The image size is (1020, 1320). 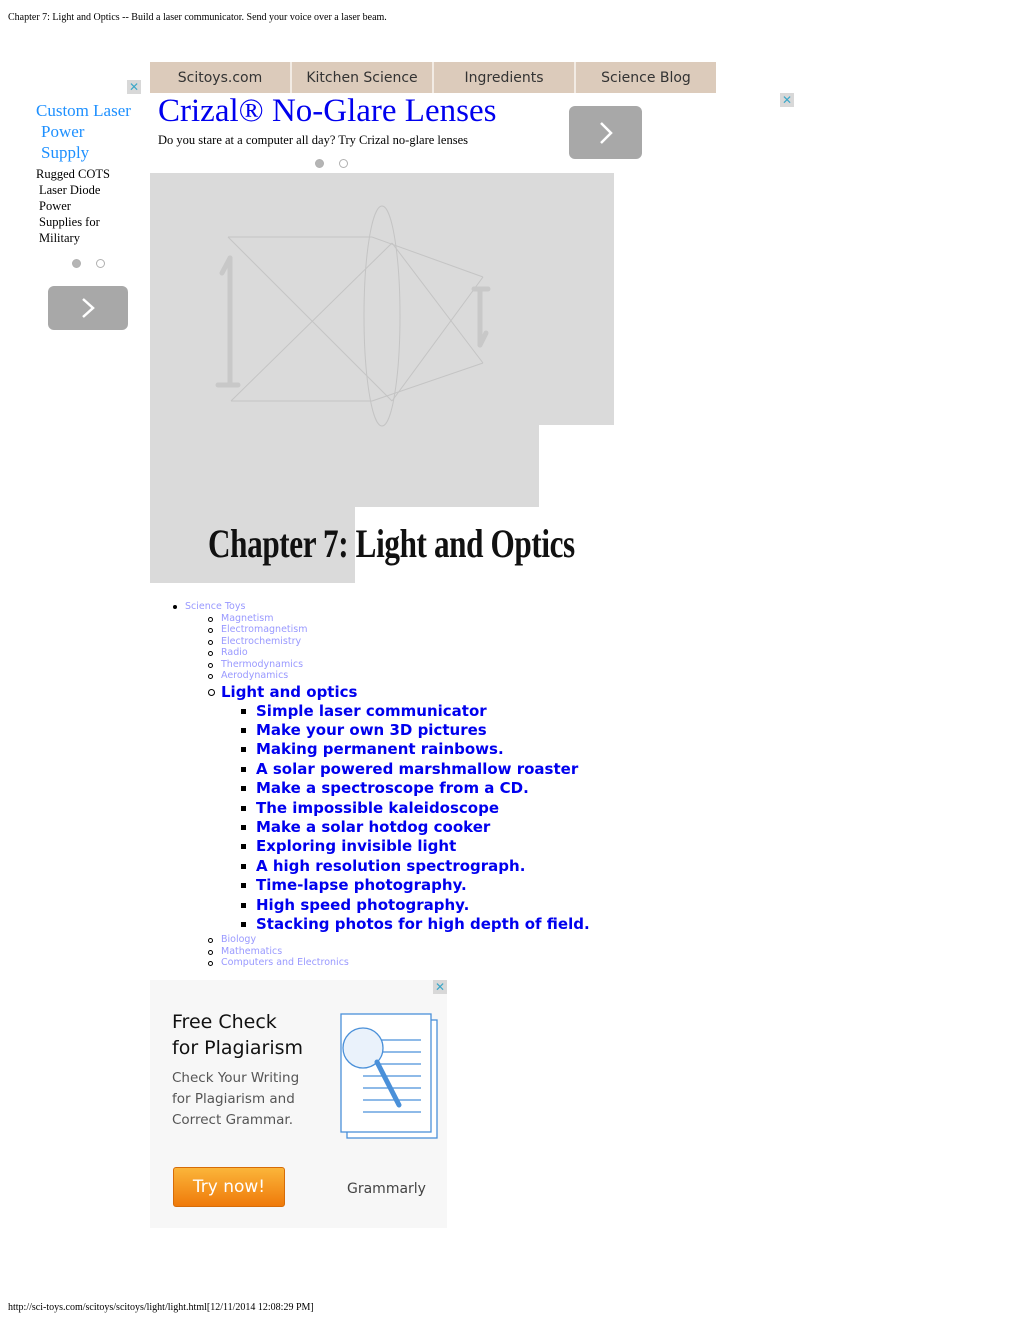 I want to click on link-3d-pictures: Make your own 3D pictures, so click(x=371, y=730).